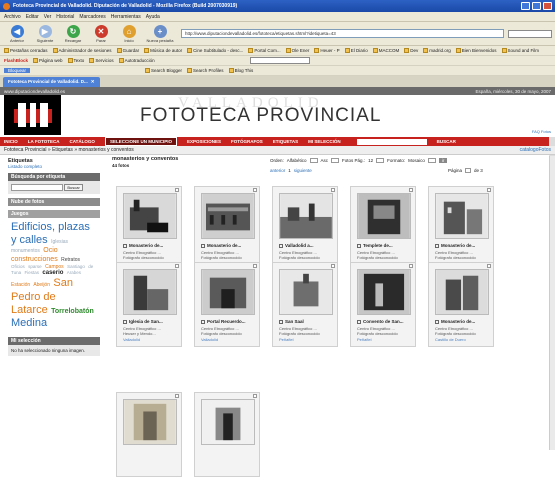 Image resolution: width=555 pixels, height=477 pixels. I want to click on tag-link: Medina, so click(29, 323).